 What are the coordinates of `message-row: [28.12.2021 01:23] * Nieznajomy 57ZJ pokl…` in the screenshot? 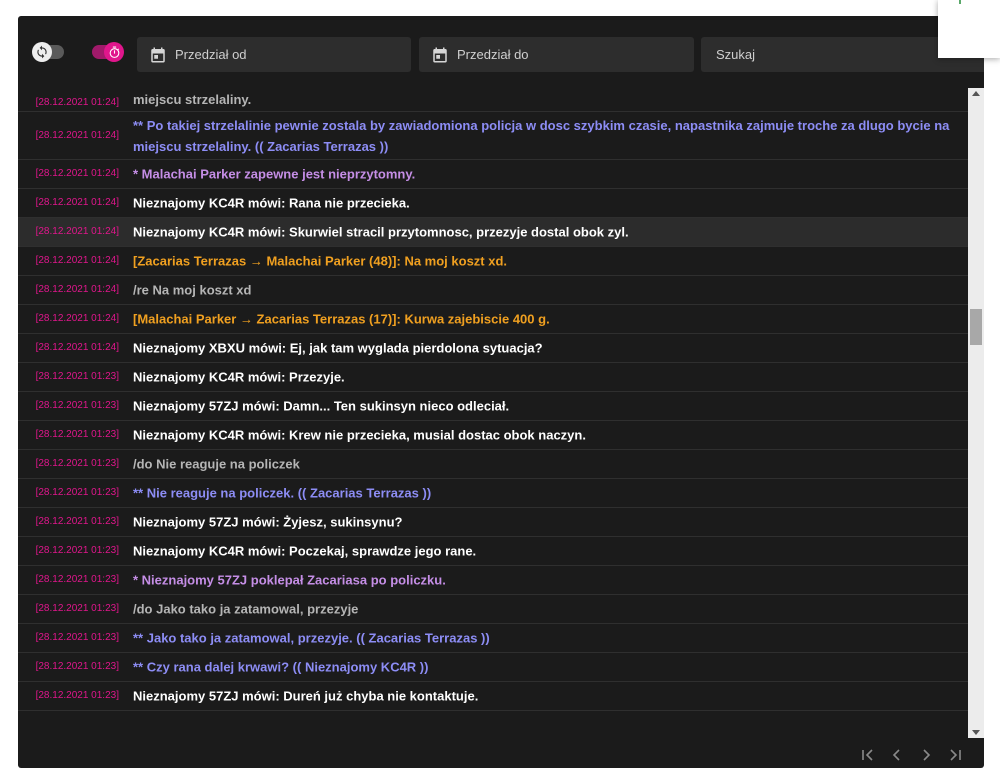 It's located at (493, 580).